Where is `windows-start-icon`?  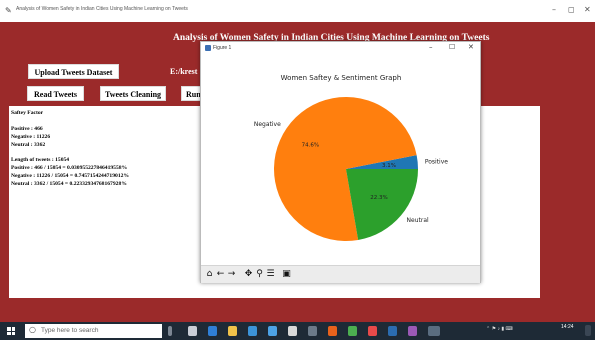
windows-start-icon is located at coordinates (11, 331).